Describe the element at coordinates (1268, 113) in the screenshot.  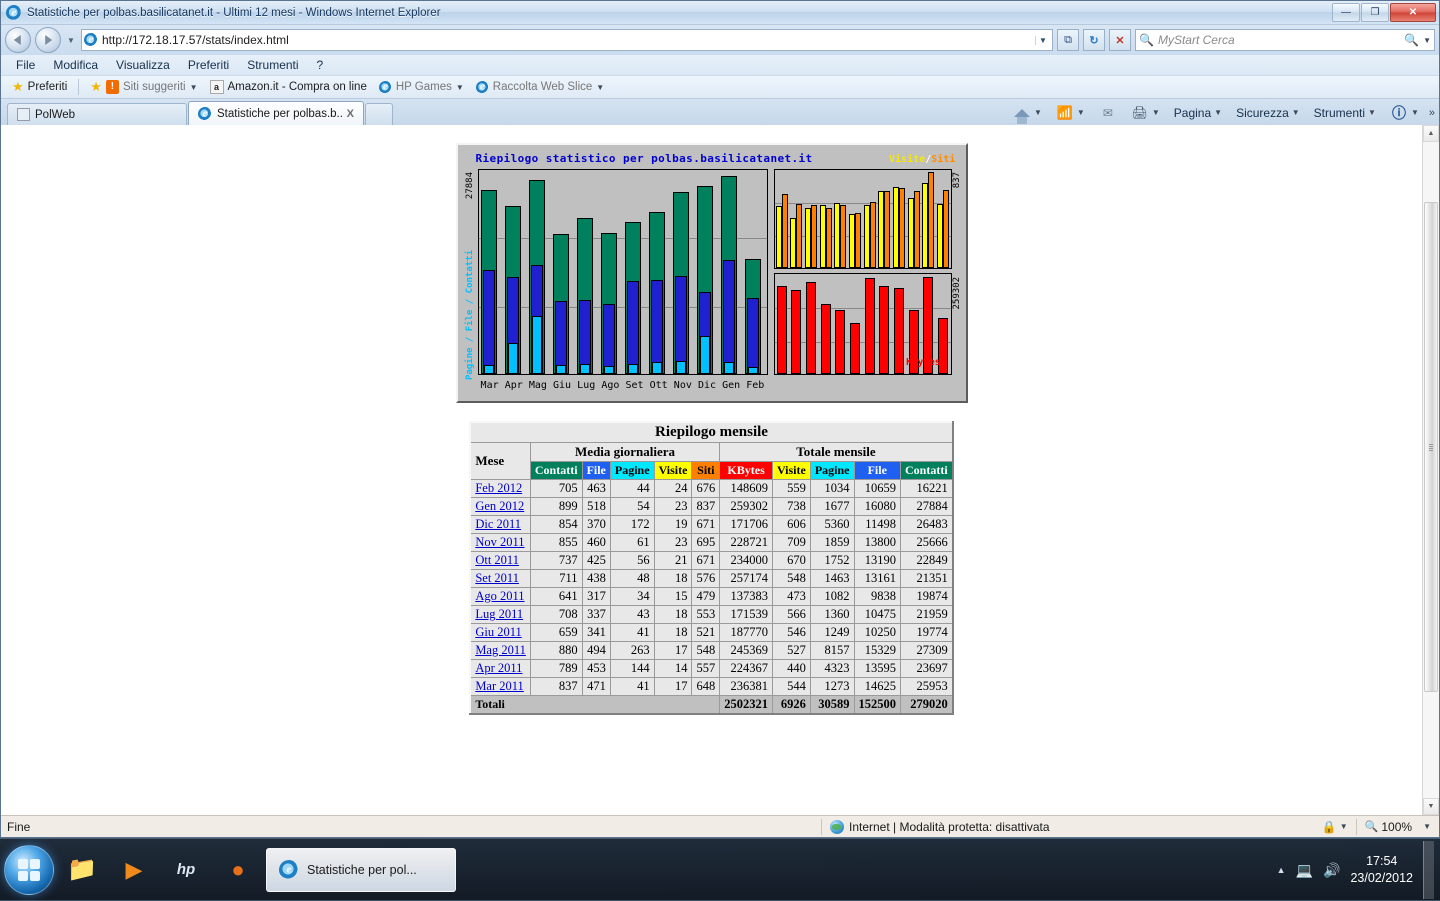
I see `security-menu-button: Sicurezza ▼` at that location.